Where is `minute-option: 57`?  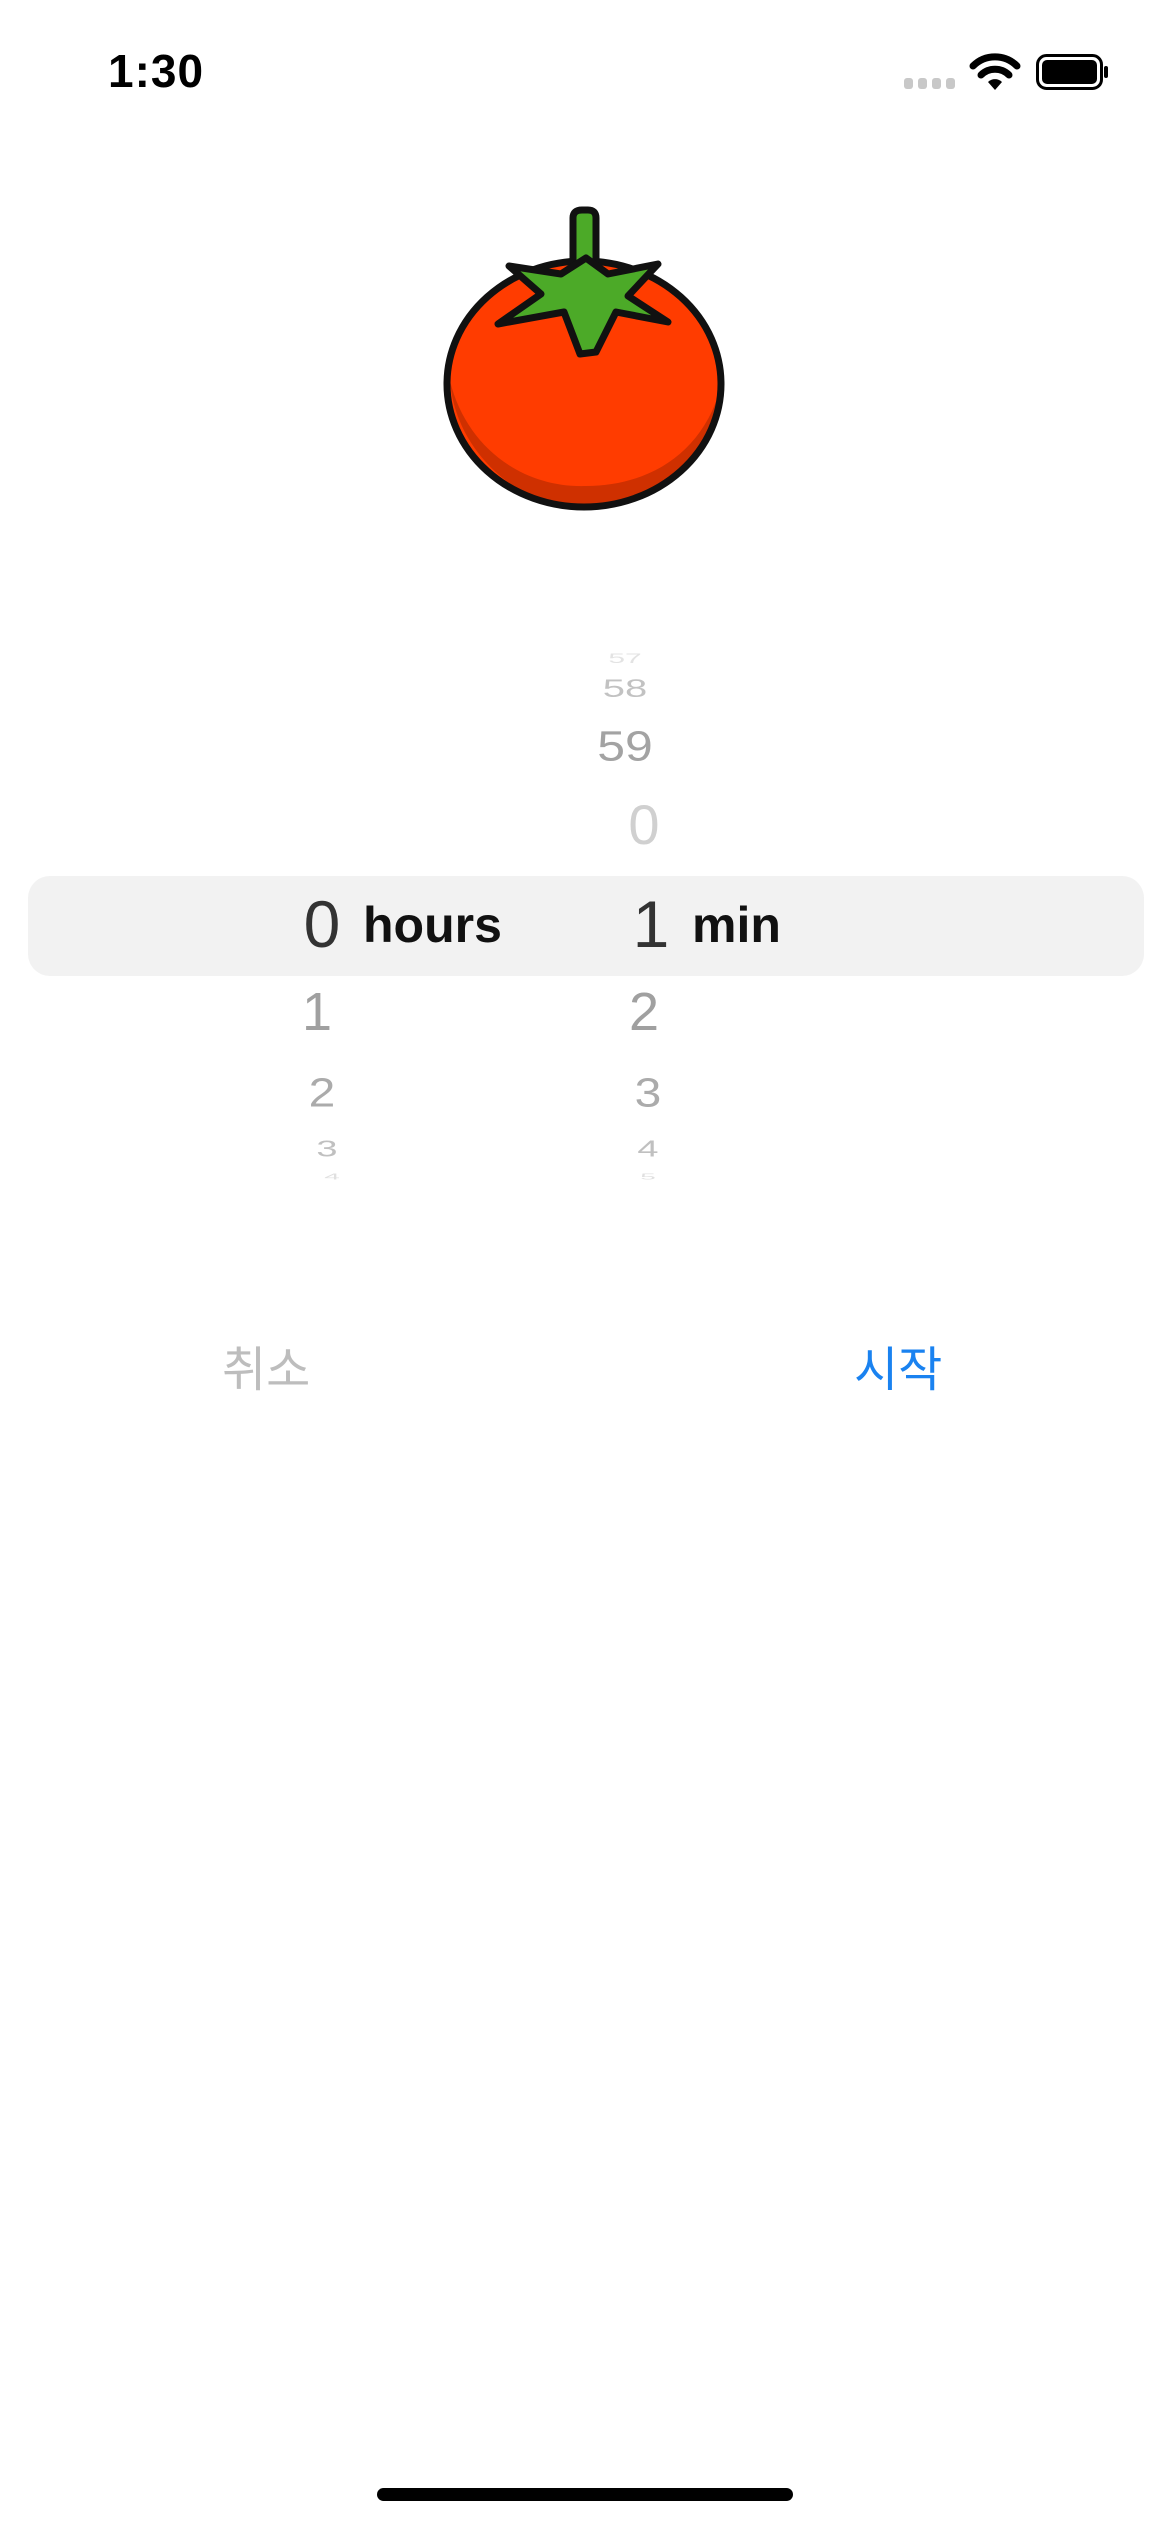
minute-option: 57 is located at coordinates (624, 659).